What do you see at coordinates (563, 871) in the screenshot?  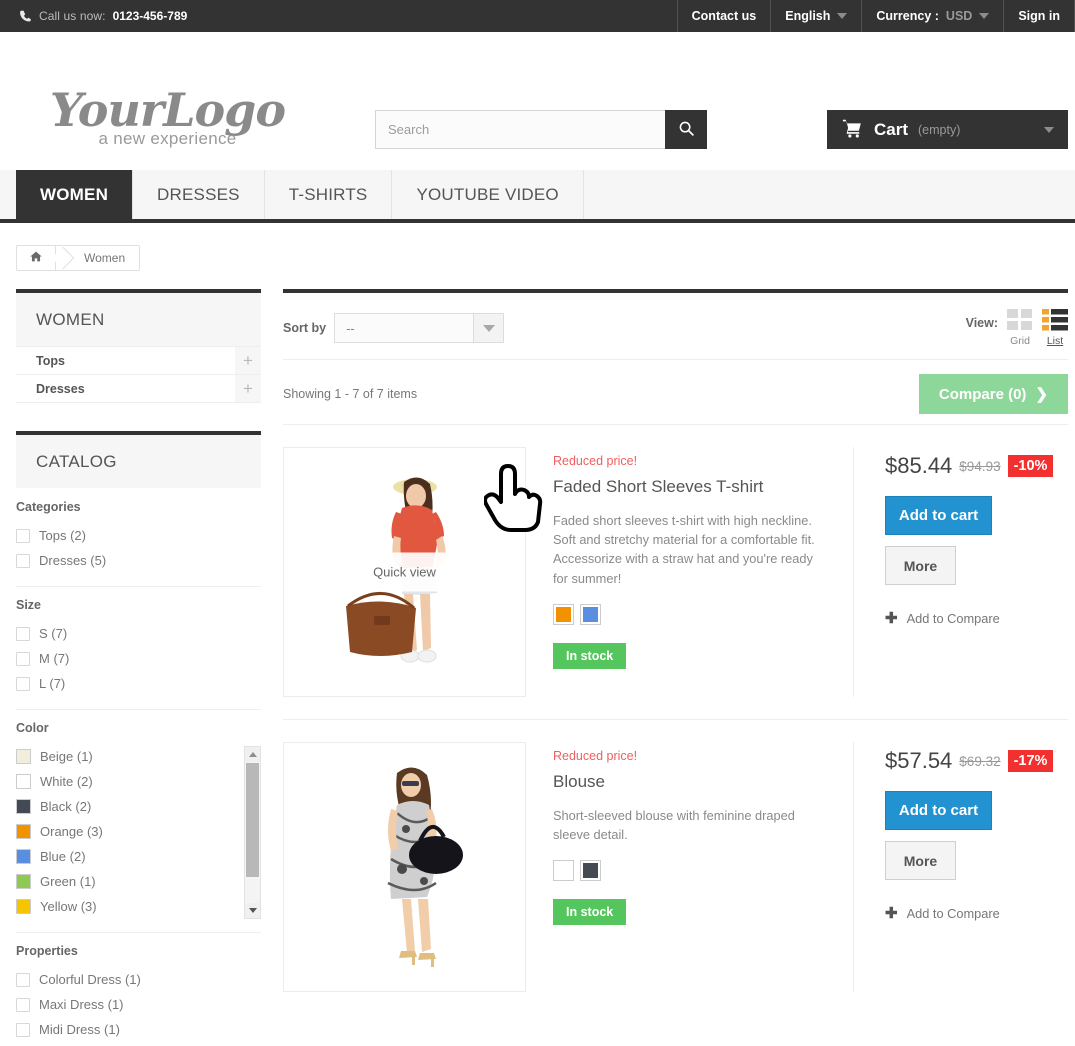 I see `color-option-white` at bounding box center [563, 871].